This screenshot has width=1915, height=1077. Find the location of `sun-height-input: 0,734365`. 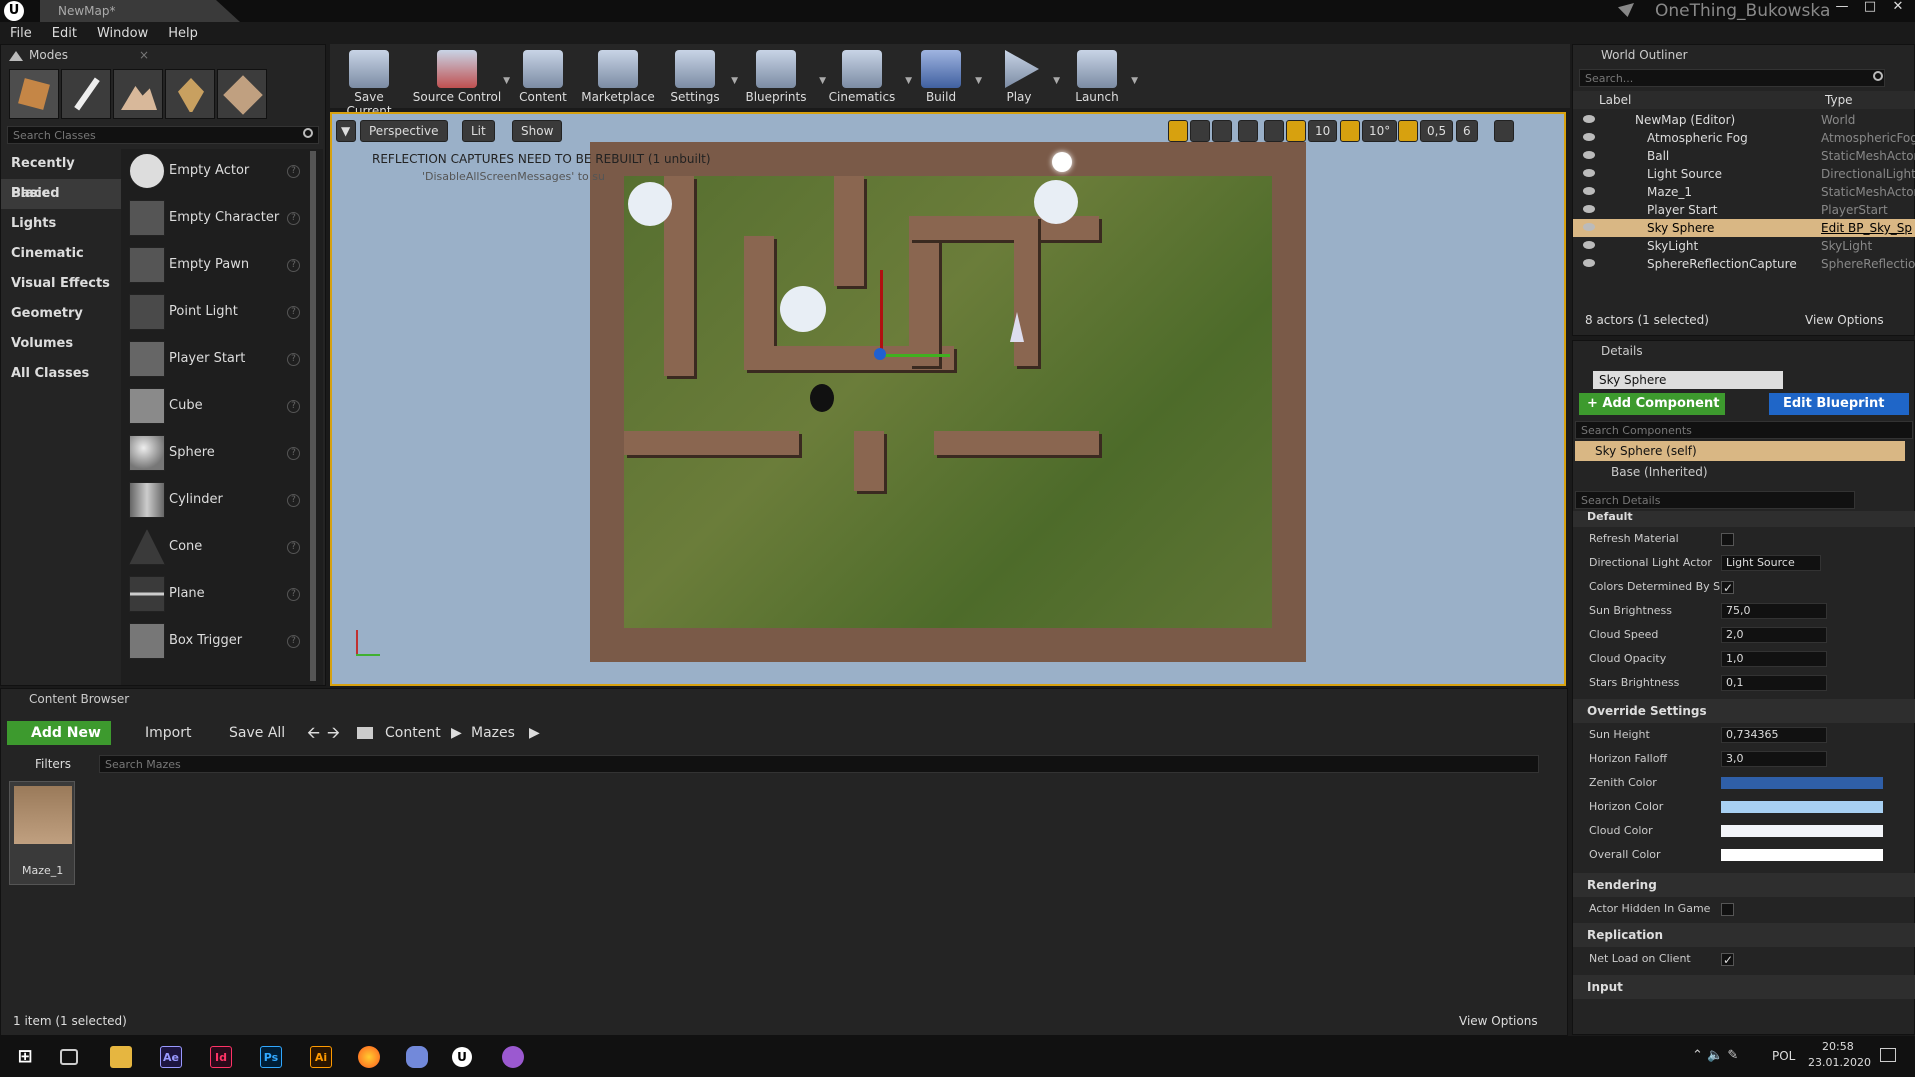

sun-height-input: 0,734365 is located at coordinates (1774, 735).